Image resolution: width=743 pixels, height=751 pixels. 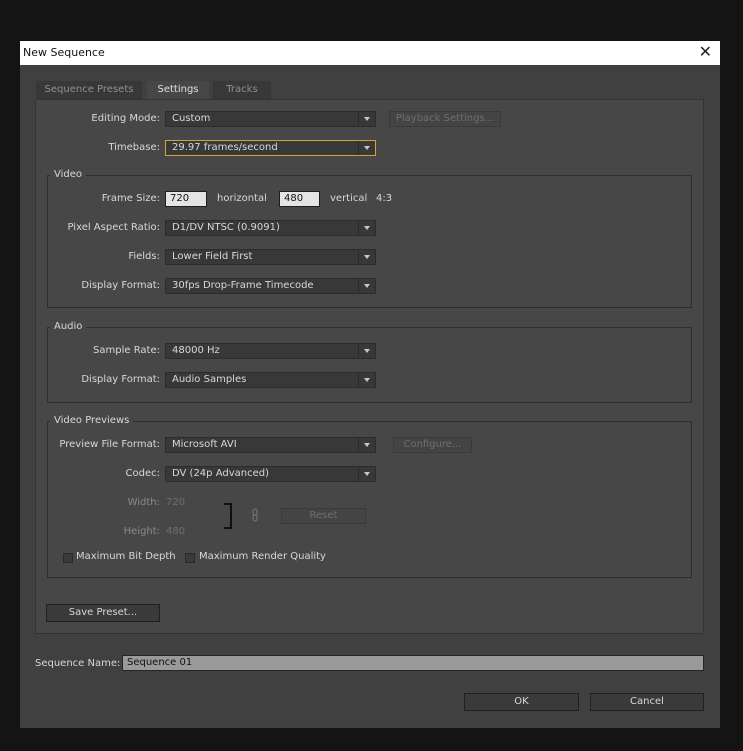 I want to click on tab-settings: Settings, so click(x=178, y=90).